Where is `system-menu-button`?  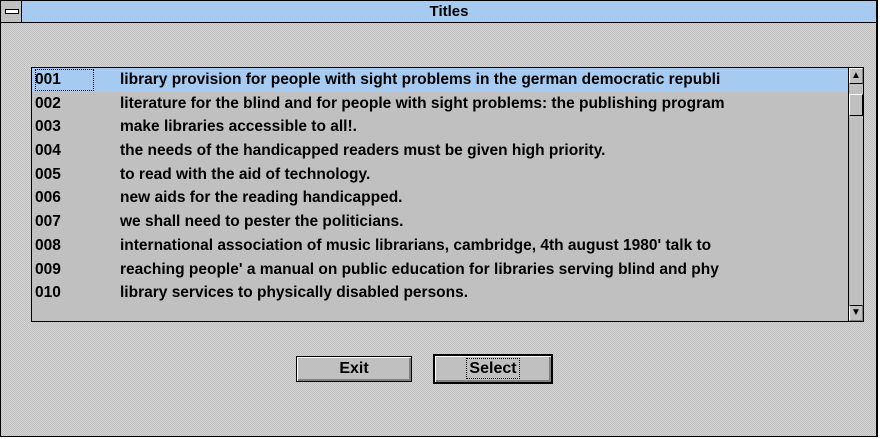
system-menu-button is located at coordinates (11, 11).